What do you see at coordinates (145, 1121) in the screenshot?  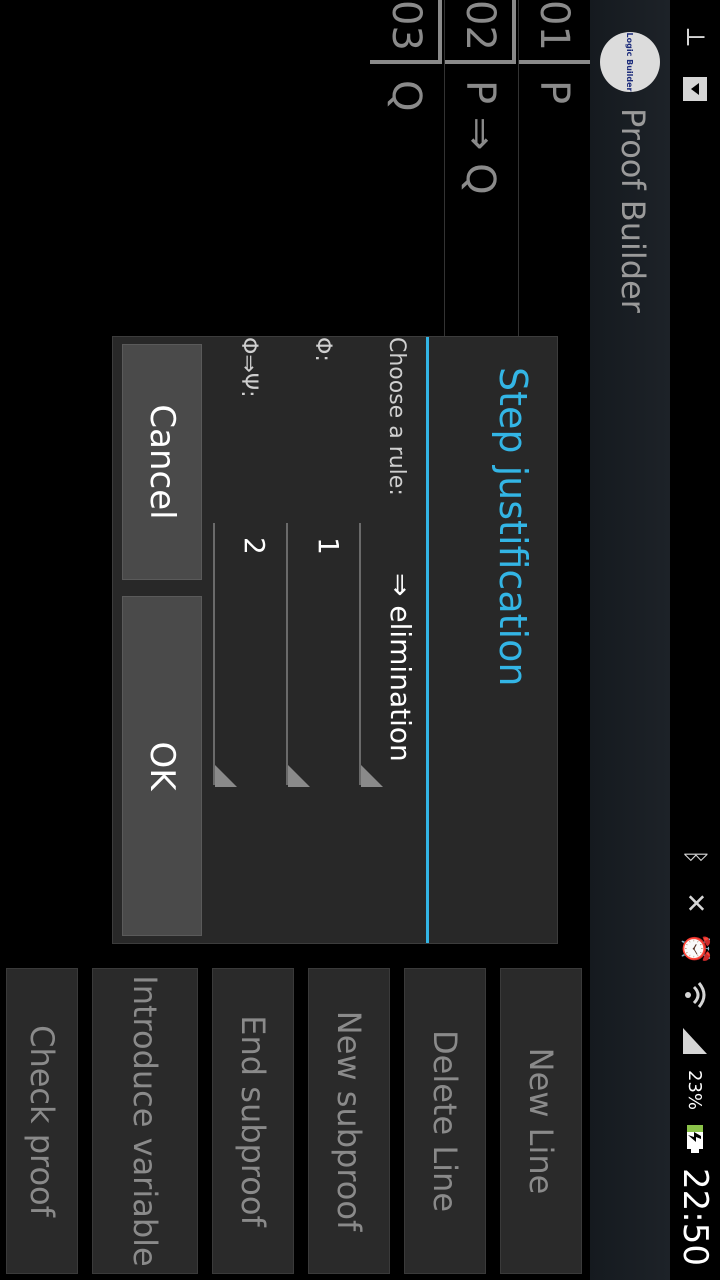 I see `introduce-variable-button: Introduce variable` at bounding box center [145, 1121].